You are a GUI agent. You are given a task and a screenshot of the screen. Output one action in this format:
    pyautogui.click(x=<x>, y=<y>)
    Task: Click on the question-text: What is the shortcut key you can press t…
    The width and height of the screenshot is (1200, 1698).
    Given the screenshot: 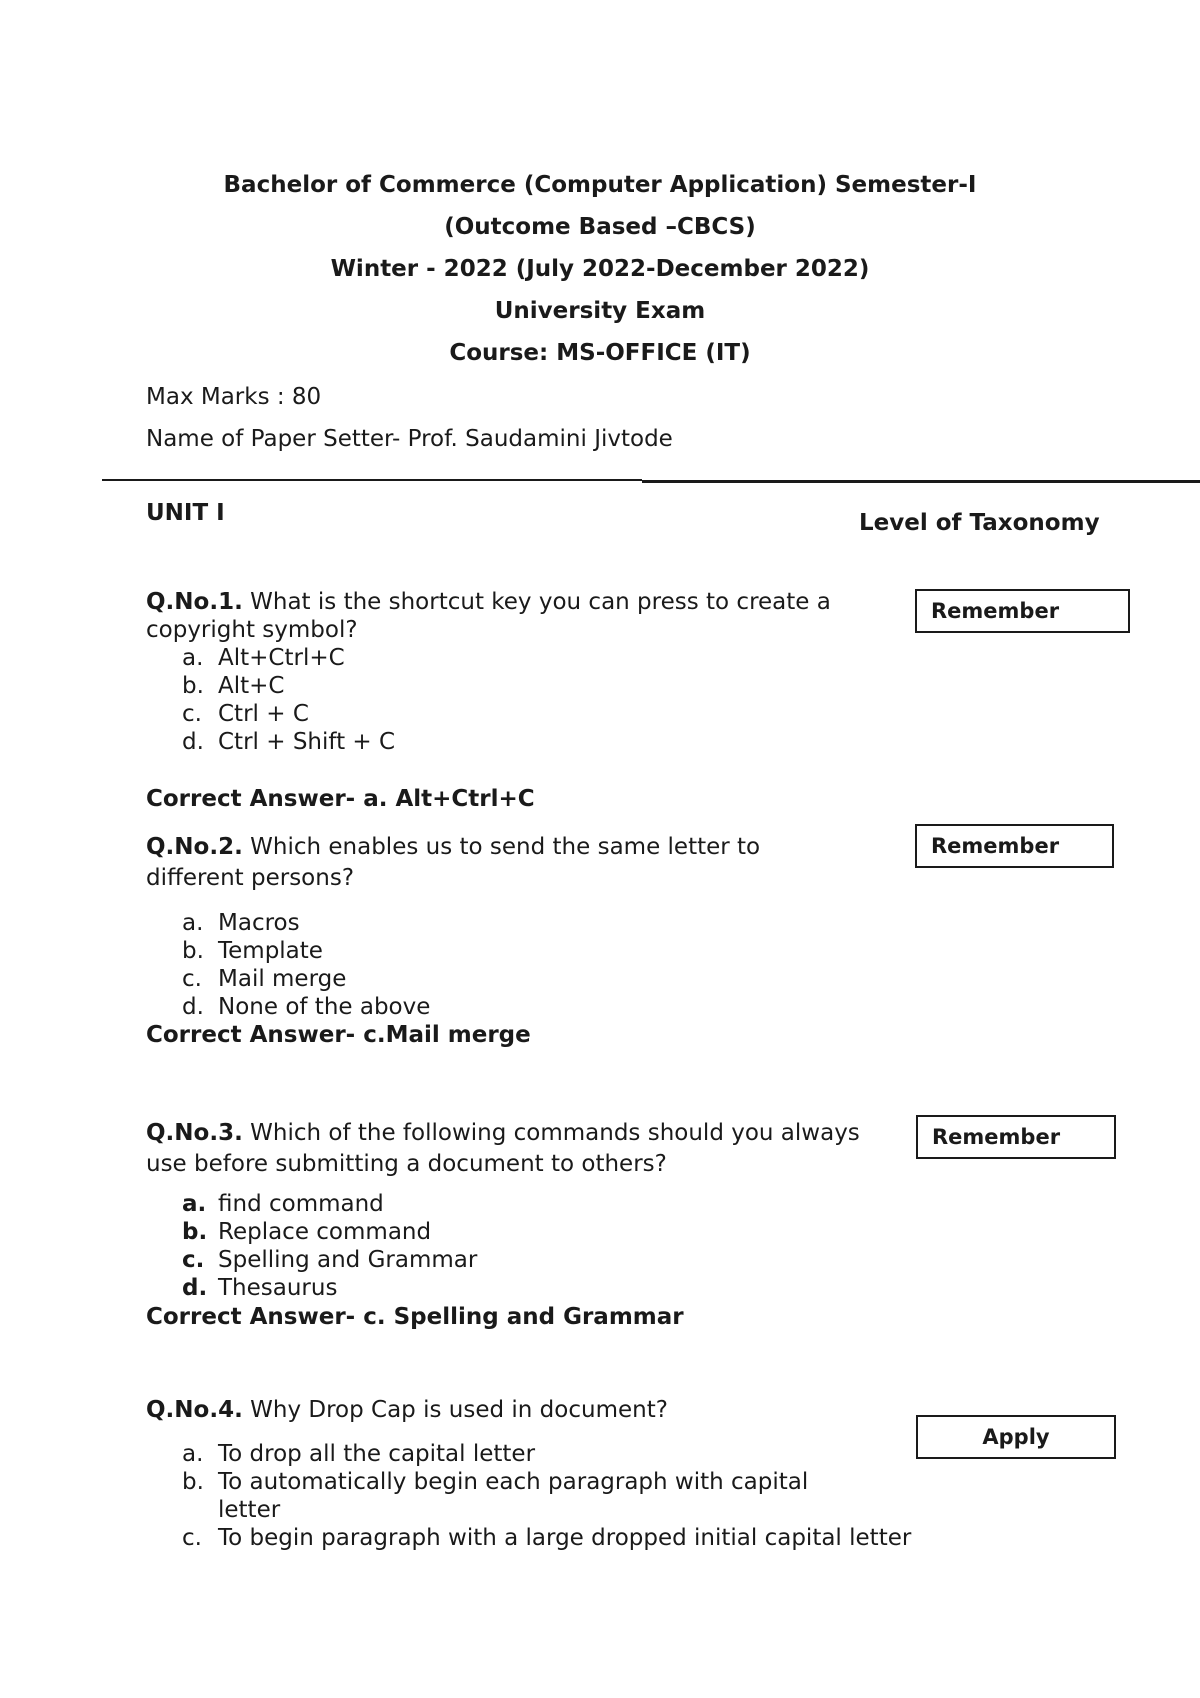 What is the action you would take?
    pyautogui.click(x=536, y=602)
    